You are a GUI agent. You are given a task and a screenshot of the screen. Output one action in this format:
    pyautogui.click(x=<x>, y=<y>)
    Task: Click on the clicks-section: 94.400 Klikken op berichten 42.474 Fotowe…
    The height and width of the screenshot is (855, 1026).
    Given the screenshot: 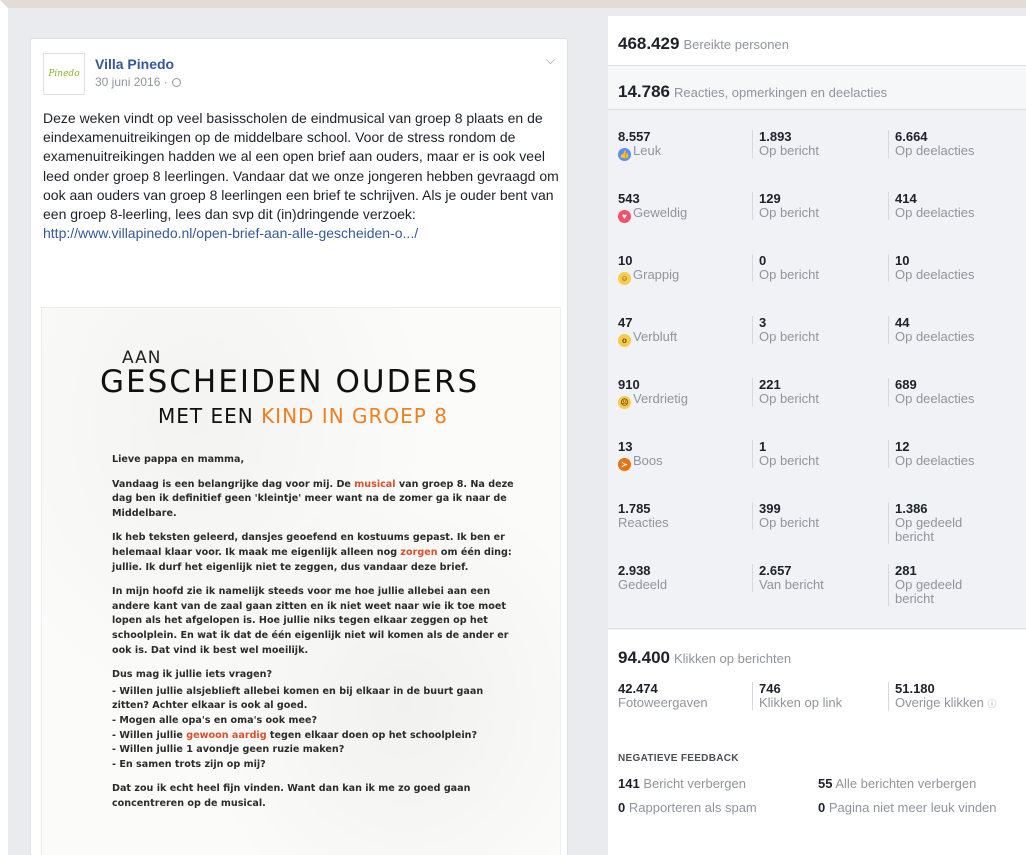 What is the action you would take?
    pyautogui.click(x=817, y=742)
    